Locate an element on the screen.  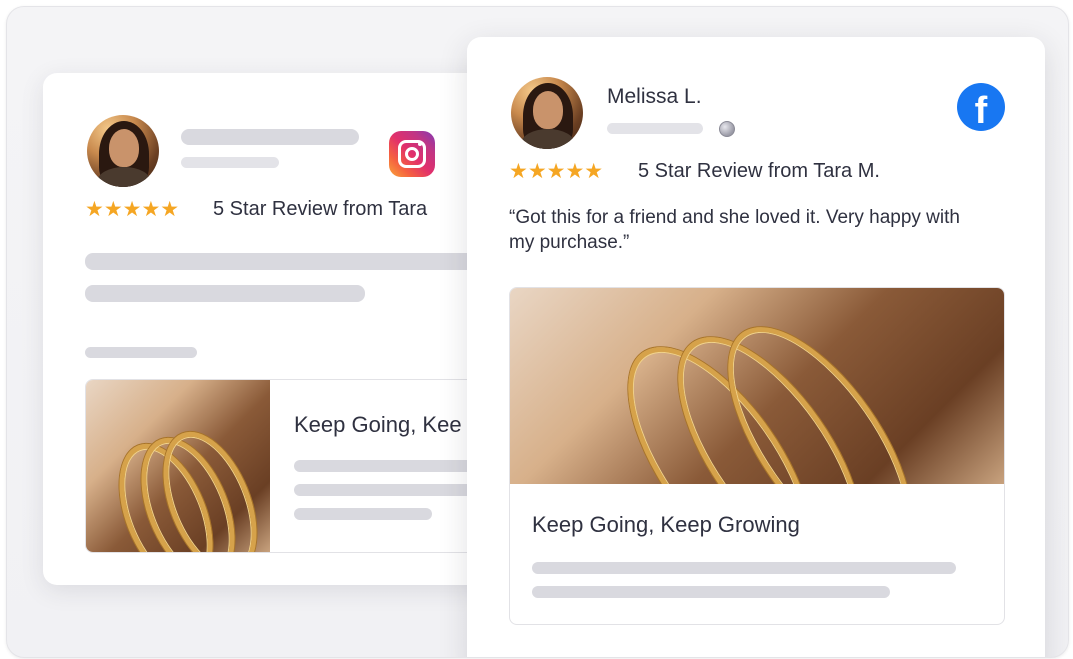
product-card: Keep Going, Kee is located at coordinates (306, 466).